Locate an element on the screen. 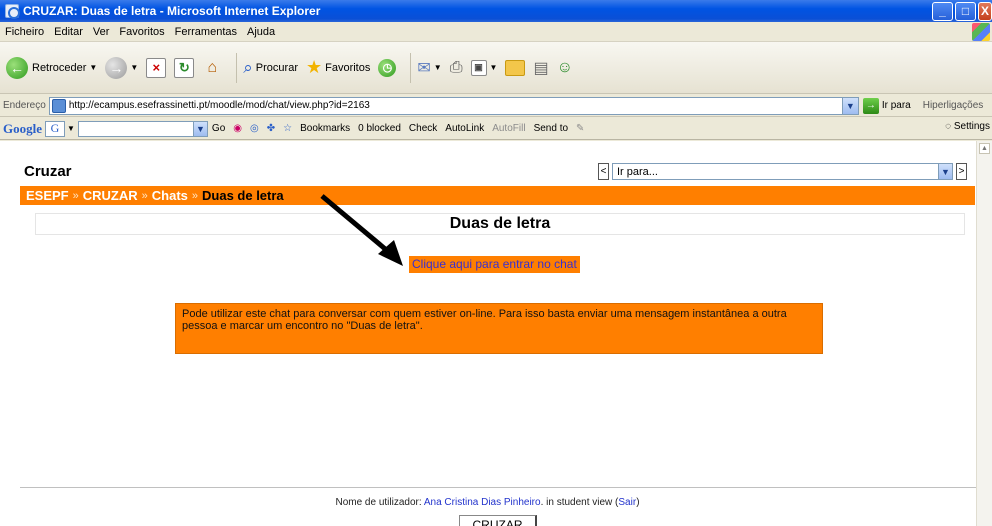 This screenshot has height=526, width=992. minimize-button: _ is located at coordinates (942, 11).